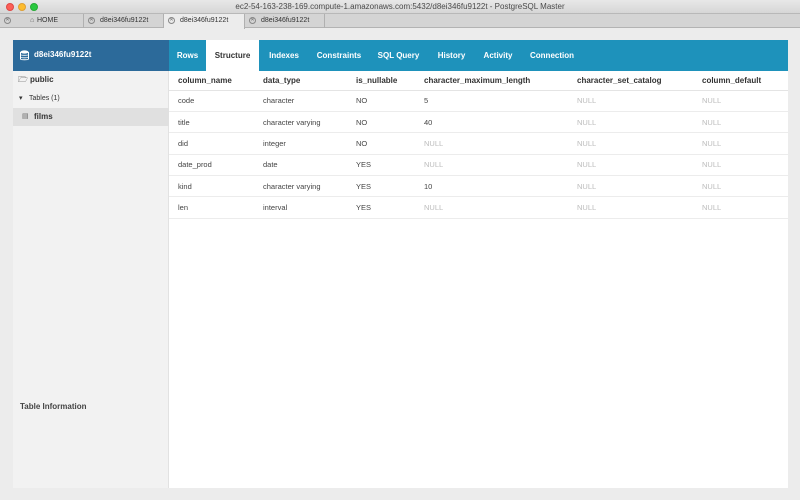 This screenshot has width=800, height=500. I want to click on header-character-set-catalog: character_set_catalog, so click(630, 81).